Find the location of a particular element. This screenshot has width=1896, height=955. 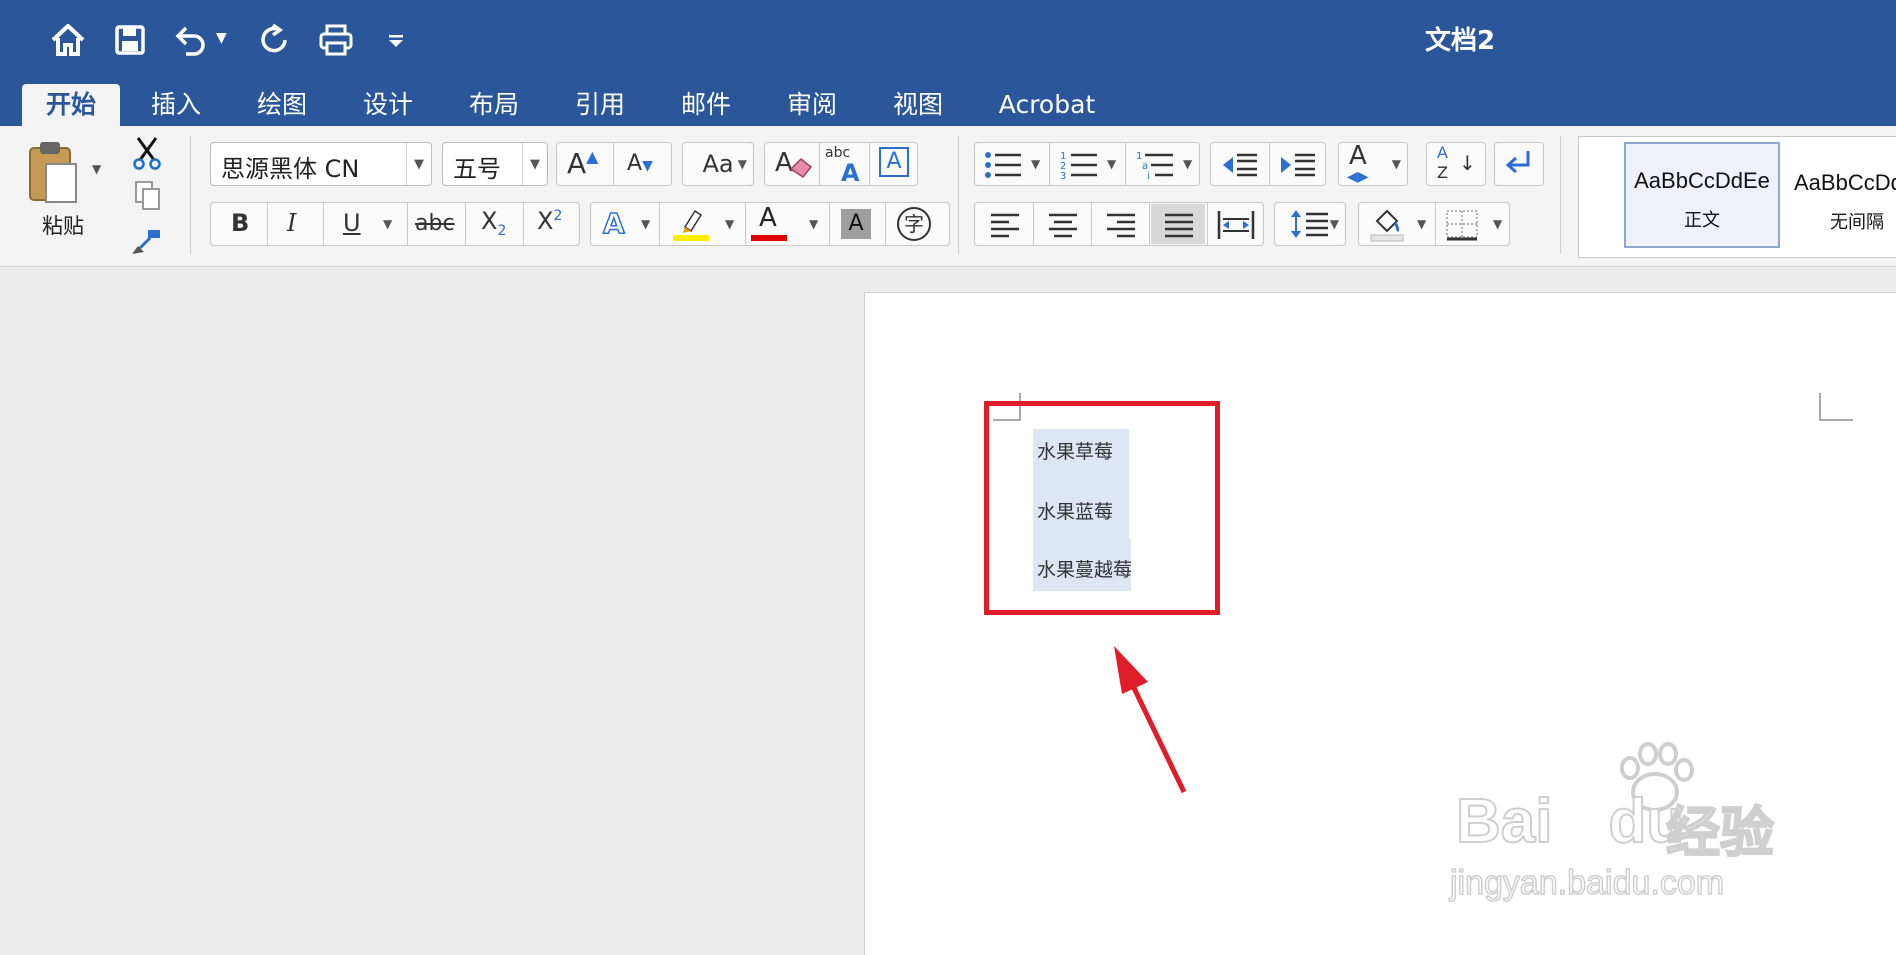

justify-icon is located at coordinates (1179, 227).